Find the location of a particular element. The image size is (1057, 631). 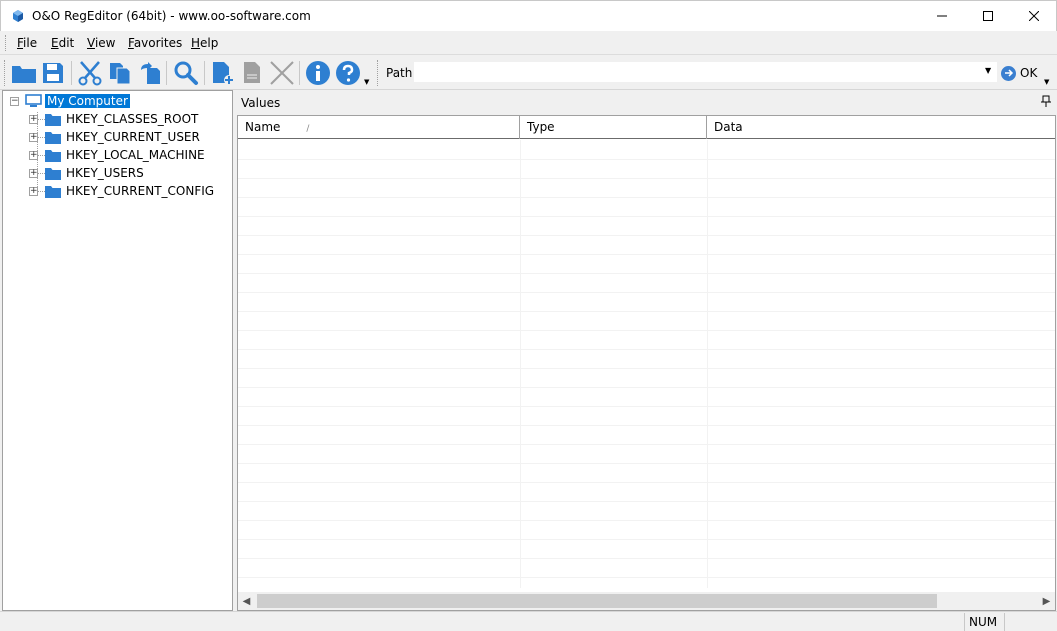

folder-open-icon is located at coordinates (24, 74).